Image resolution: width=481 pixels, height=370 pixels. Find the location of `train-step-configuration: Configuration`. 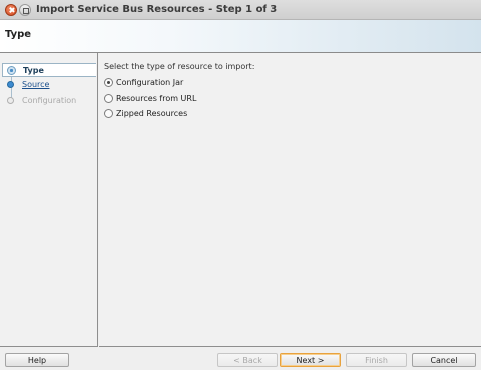

train-step-configuration: Configuration is located at coordinates (49, 101).